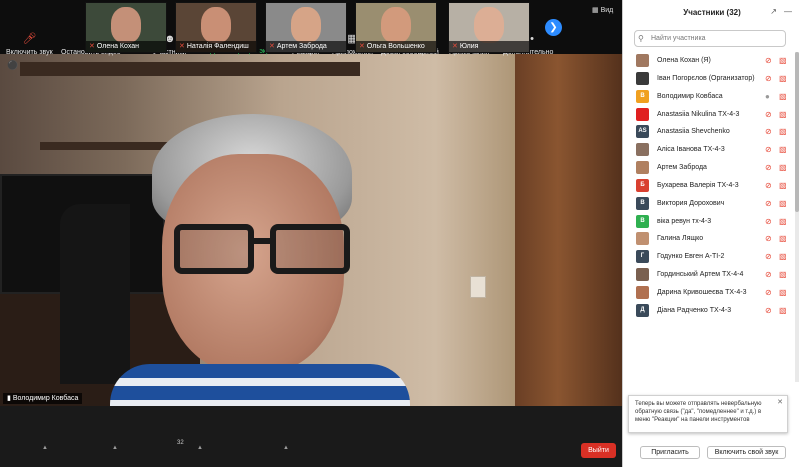  I want to click on participants-count: 32, so click(180, 443).